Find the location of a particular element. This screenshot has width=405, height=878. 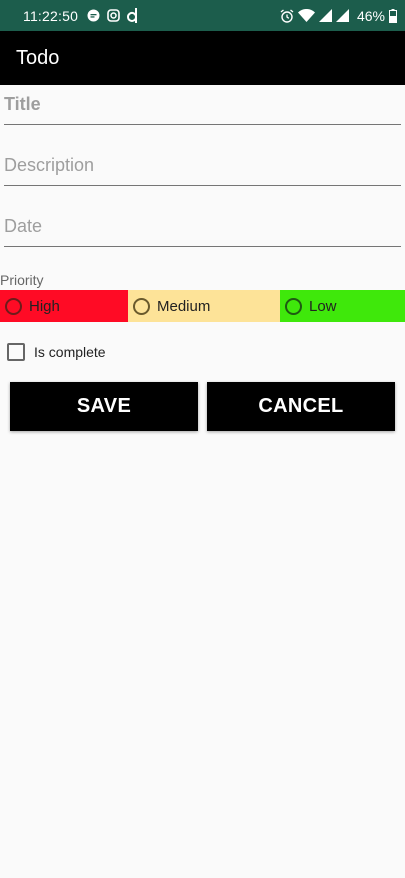

checkbox-unchecked-icon is located at coordinates (16, 352).